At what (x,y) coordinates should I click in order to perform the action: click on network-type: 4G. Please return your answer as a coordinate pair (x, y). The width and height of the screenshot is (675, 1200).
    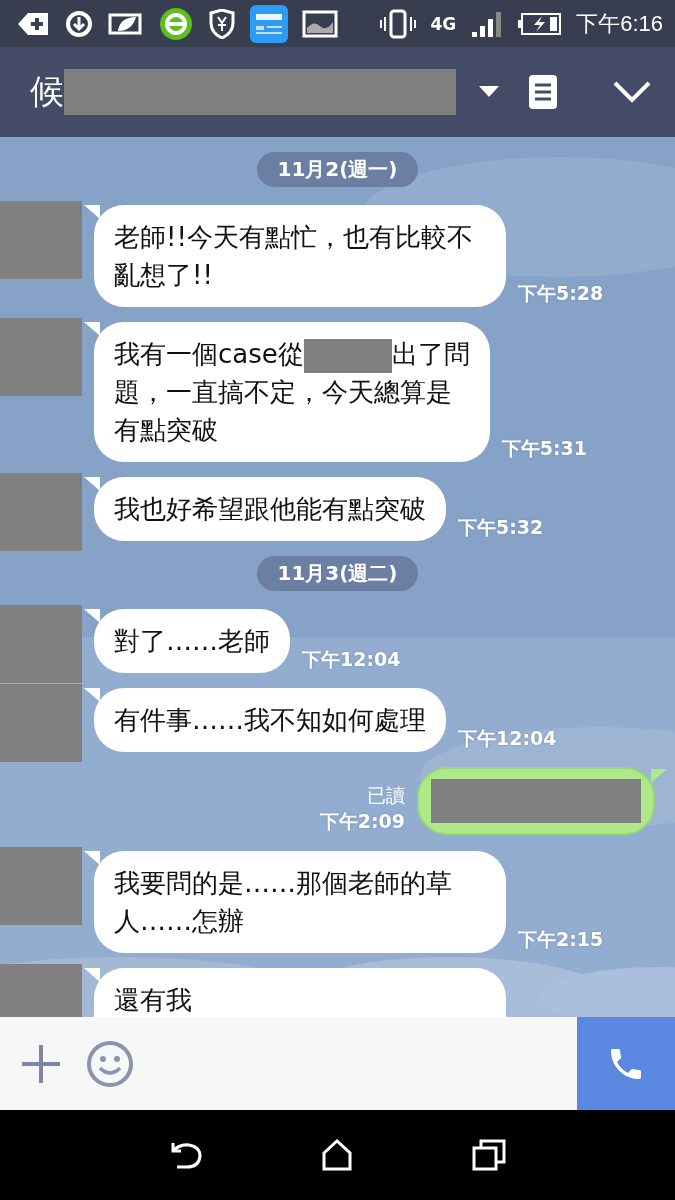
    Looking at the image, I should click on (443, 23).